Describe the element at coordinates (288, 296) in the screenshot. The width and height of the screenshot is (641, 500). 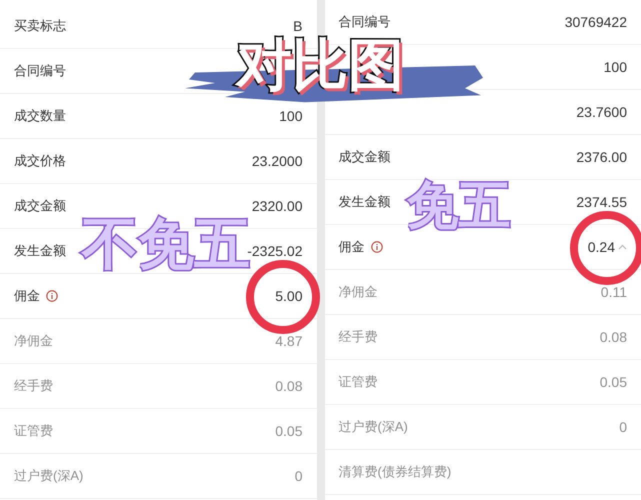
I see `field-value: 5.00` at that location.